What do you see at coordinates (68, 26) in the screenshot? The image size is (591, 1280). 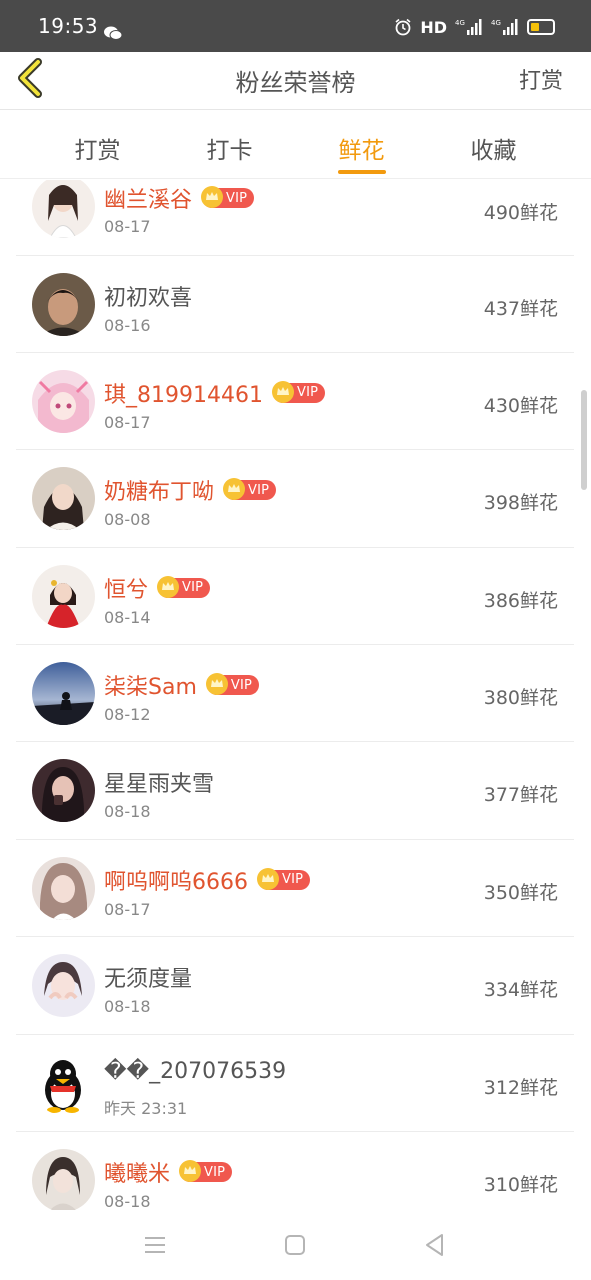 I see `status-time: 19:53` at bounding box center [68, 26].